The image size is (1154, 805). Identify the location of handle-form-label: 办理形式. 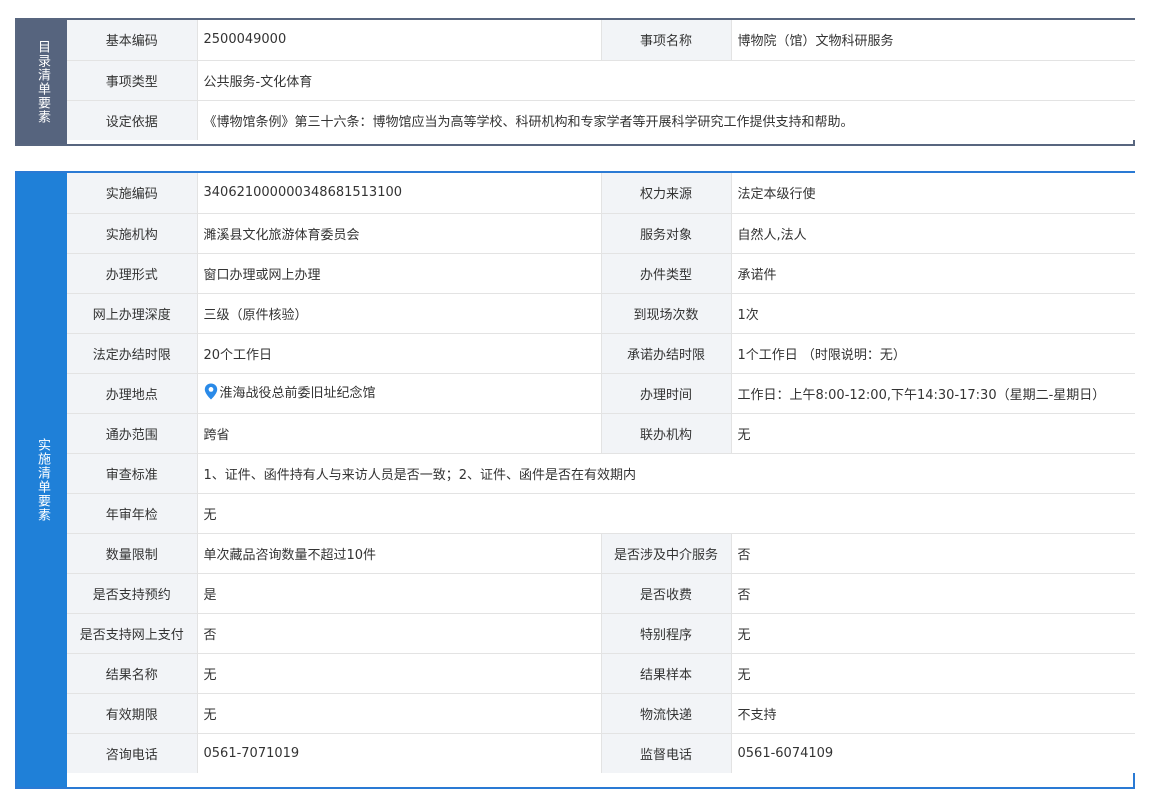
(132, 273).